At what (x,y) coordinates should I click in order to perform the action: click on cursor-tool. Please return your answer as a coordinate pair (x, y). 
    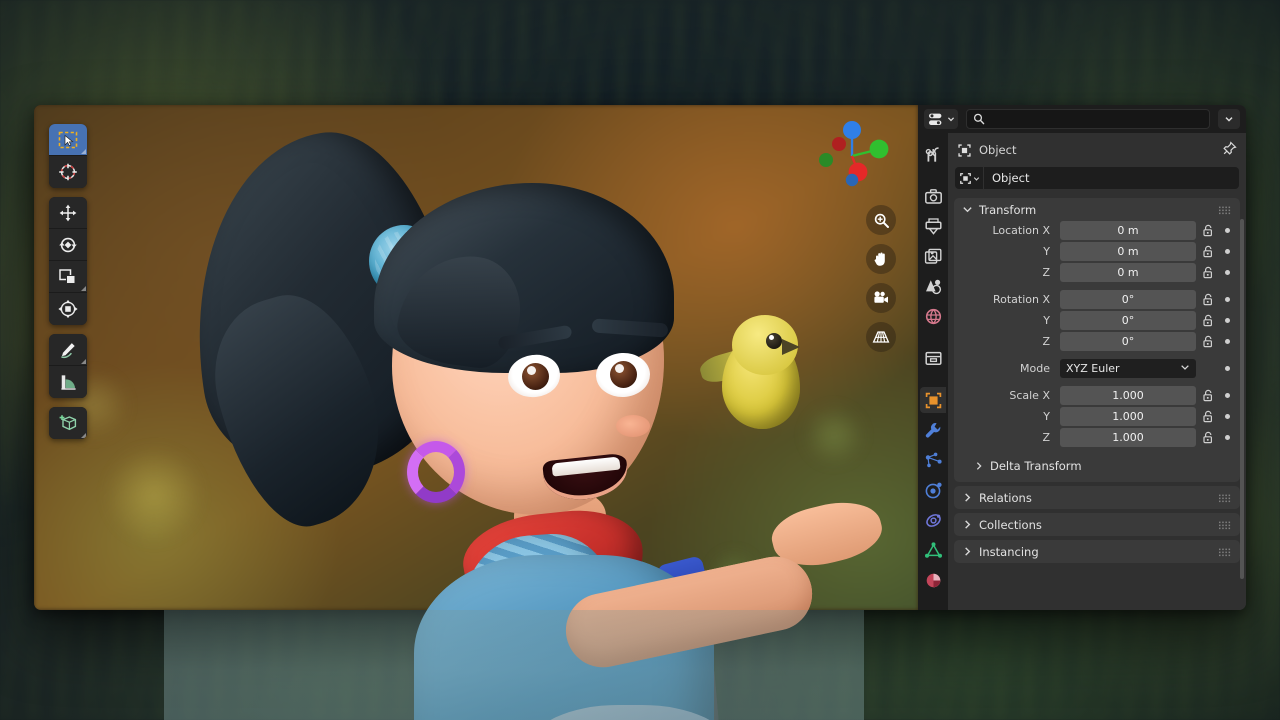
    Looking at the image, I should click on (68, 172).